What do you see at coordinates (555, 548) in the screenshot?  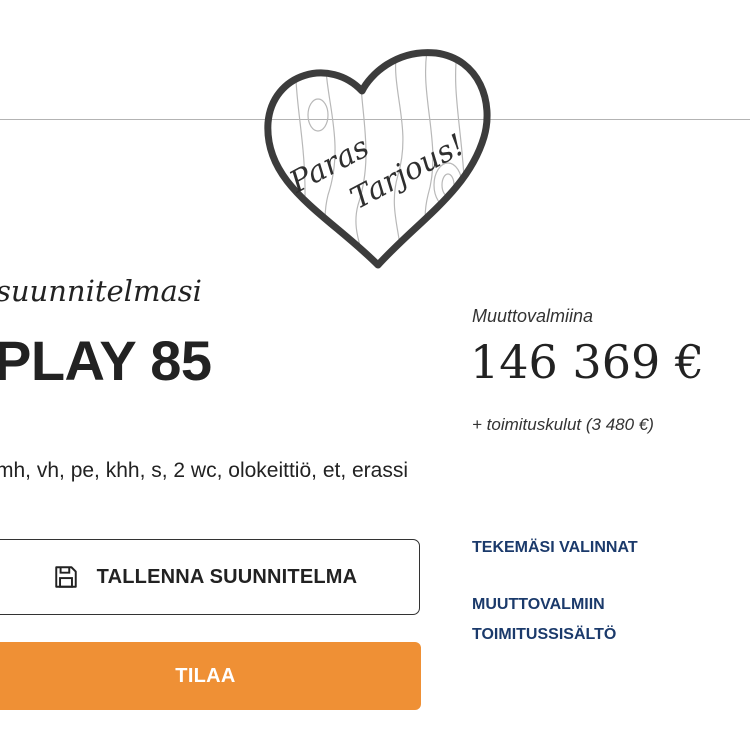 I see `selections-link: TEKEMÄSI VALINNAT` at bounding box center [555, 548].